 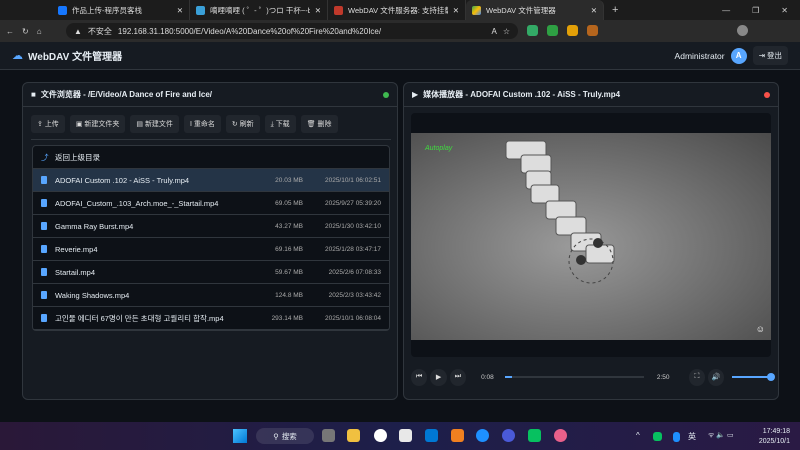 I want to click on profile-icon, so click(x=742, y=30).